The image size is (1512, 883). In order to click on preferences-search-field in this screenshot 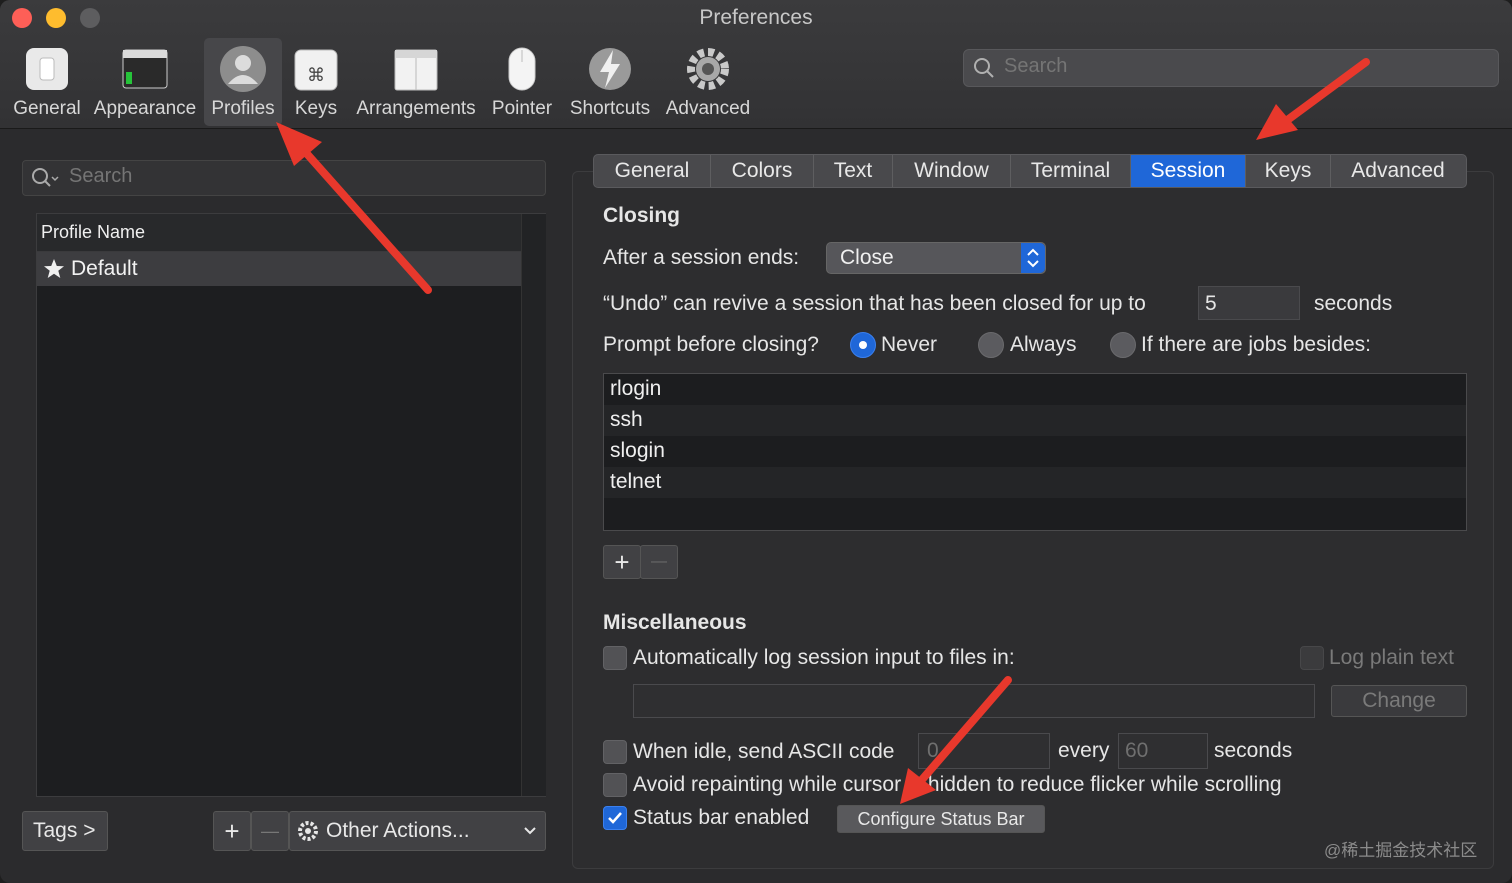, I will do `click(1231, 68)`.